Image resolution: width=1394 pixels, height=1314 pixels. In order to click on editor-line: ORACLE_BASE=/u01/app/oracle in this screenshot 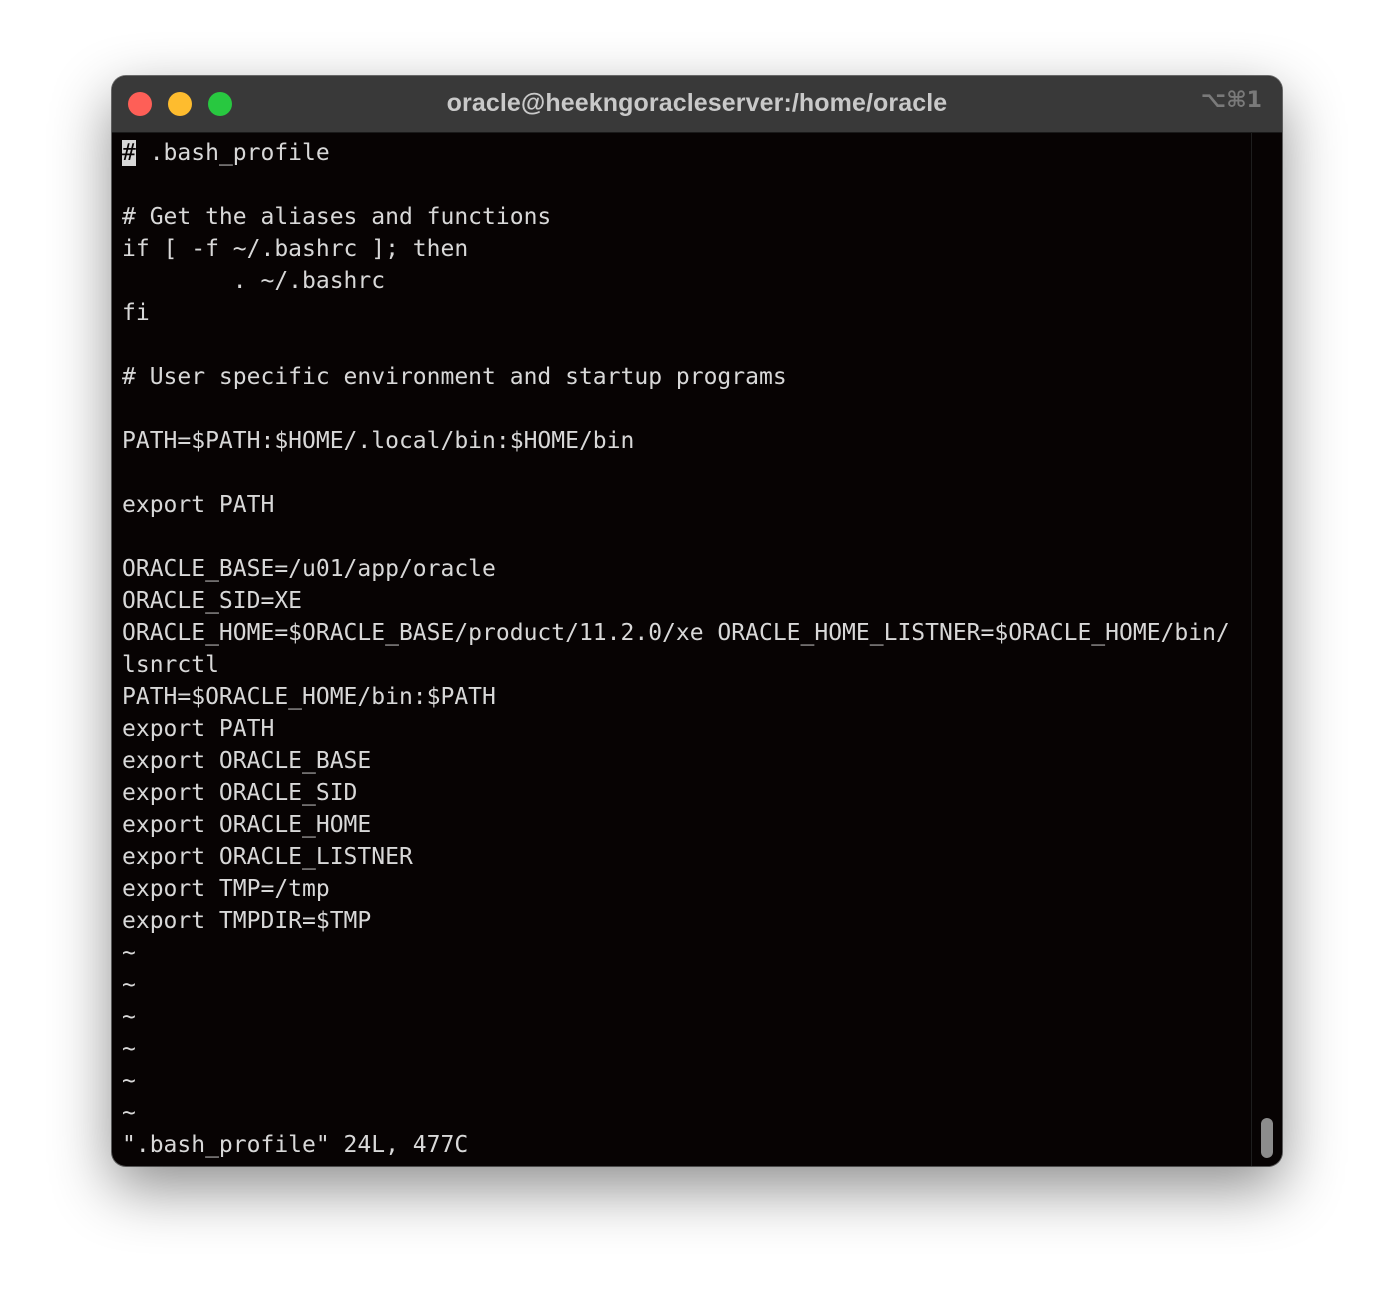, I will do `click(309, 569)`.